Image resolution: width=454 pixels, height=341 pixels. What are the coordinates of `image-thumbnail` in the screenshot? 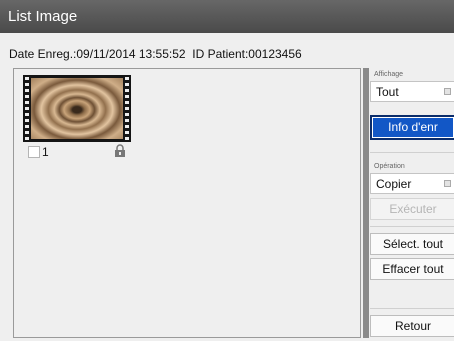 It's located at (77, 110).